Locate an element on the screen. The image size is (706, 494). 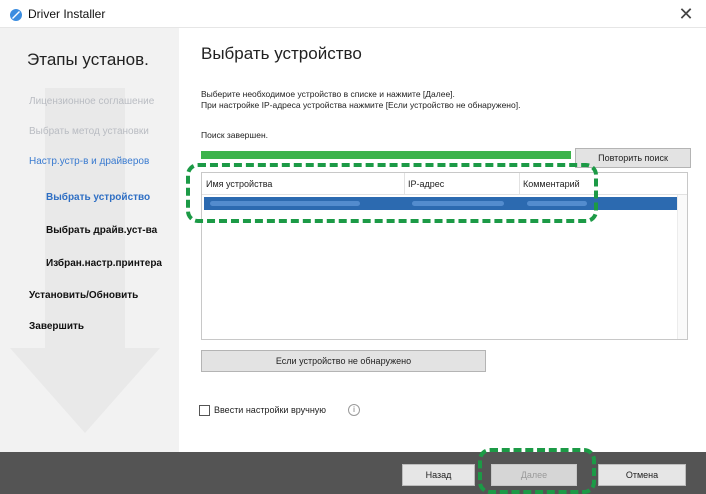
step-select-driver: Выбрать драйв.уст-ва is located at coordinates (102, 230).